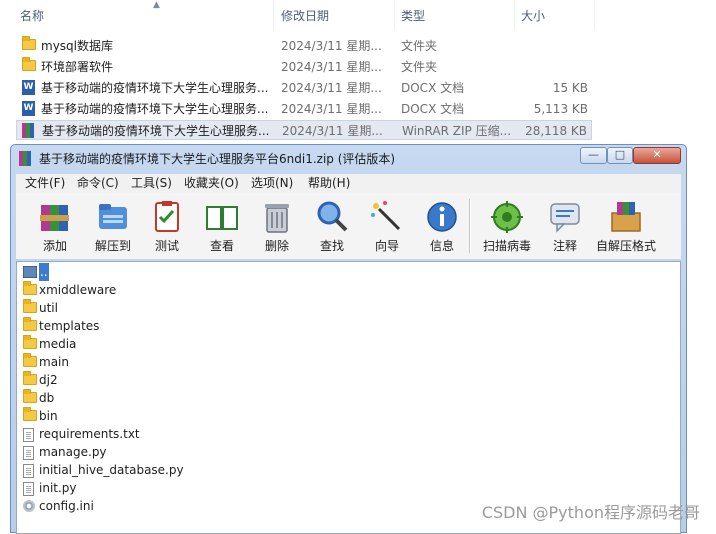 Image resolution: width=716 pixels, height=534 pixels. Describe the element at coordinates (73, 452) in the screenshot. I see `file-name: manage.py` at that location.